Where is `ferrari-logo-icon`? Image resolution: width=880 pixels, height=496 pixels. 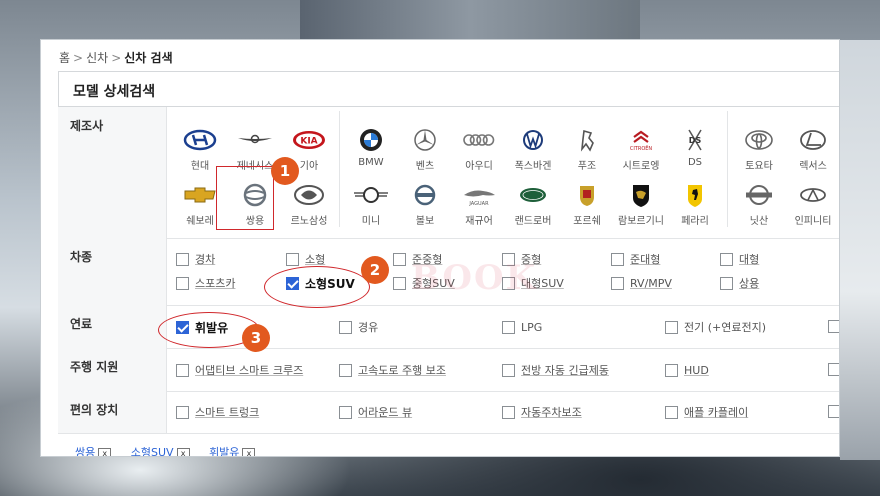
ferrari-logo-icon is located at coordinates (695, 196).